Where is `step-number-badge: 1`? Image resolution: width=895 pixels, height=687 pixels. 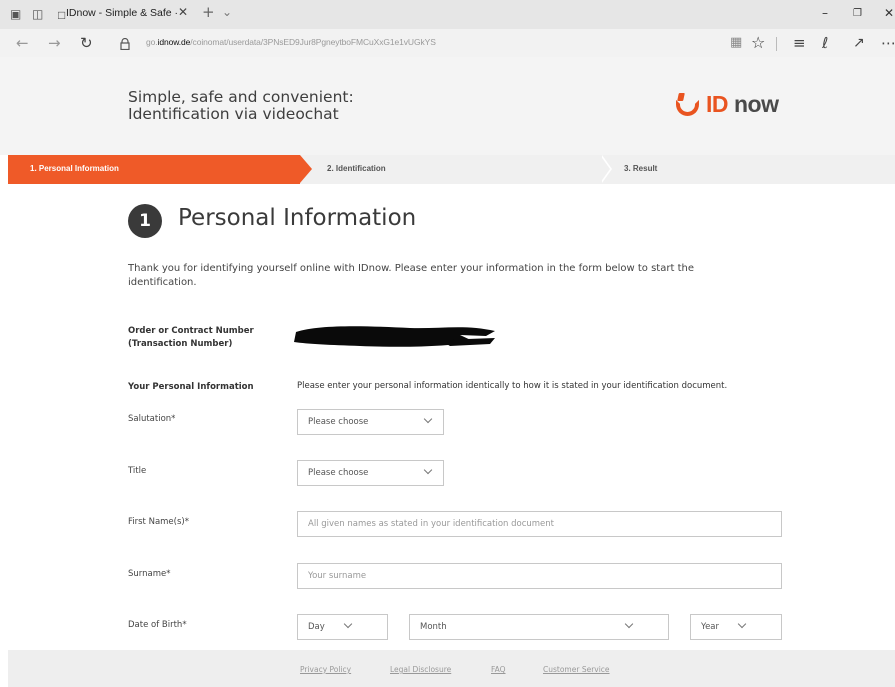 step-number-badge: 1 is located at coordinates (145, 221).